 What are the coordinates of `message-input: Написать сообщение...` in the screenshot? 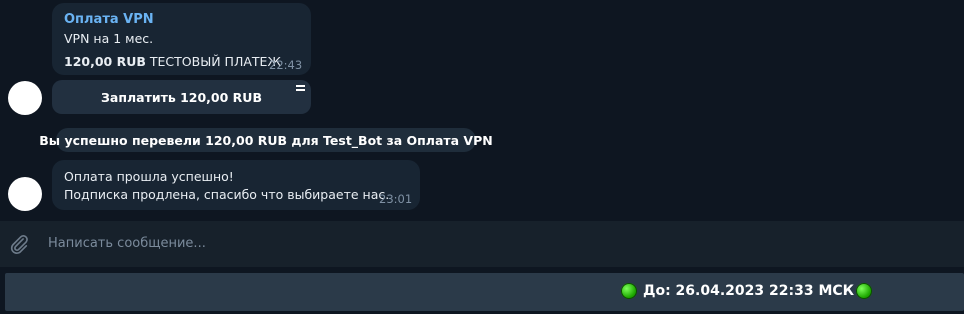 It's located at (127, 243).